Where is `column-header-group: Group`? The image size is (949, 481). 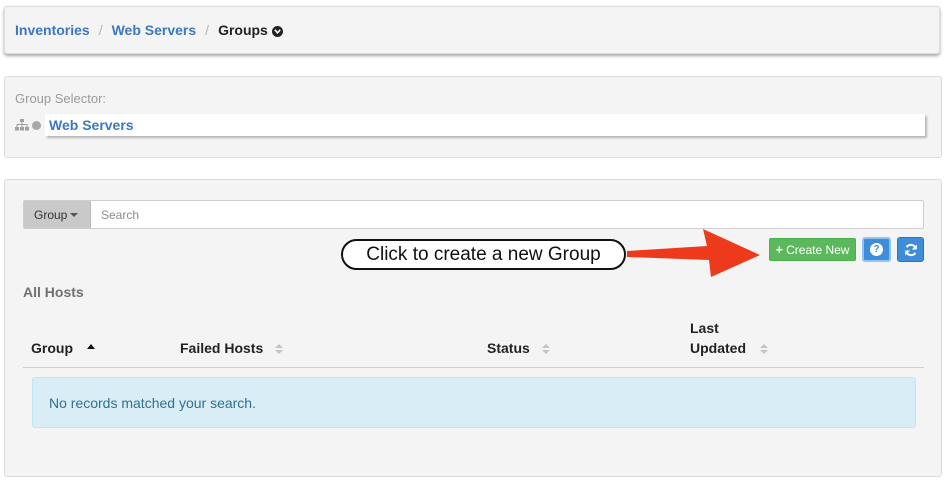 column-header-group: Group is located at coordinates (63, 348).